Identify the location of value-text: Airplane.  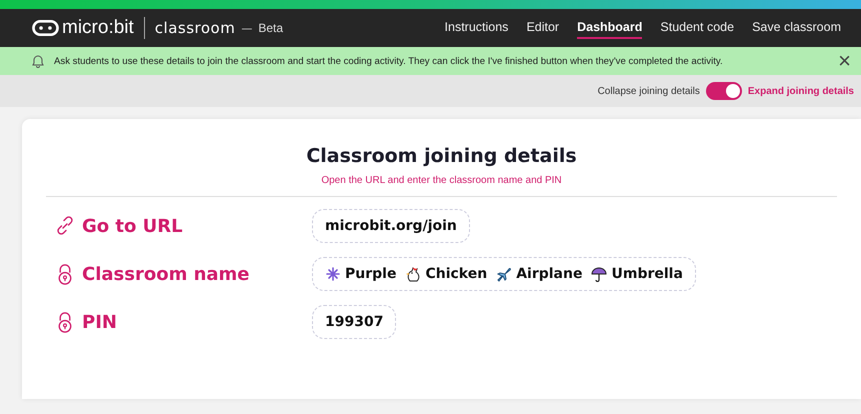
(549, 274).